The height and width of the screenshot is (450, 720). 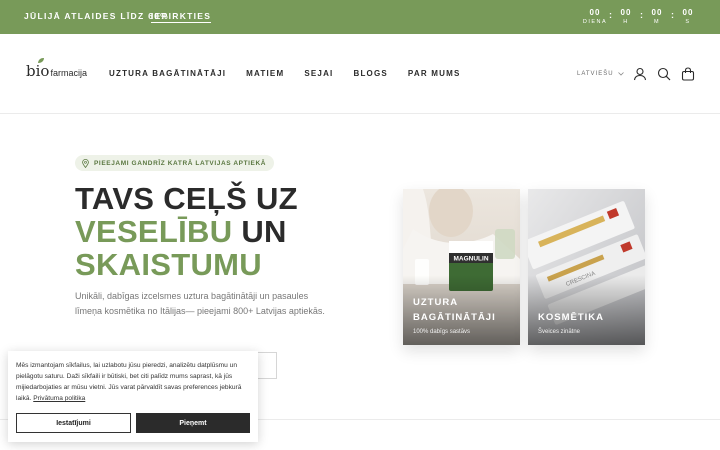 What do you see at coordinates (626, 12) in the screenshot?
I see `countdown-hours-value: 00` at bounding box center [626, 12].